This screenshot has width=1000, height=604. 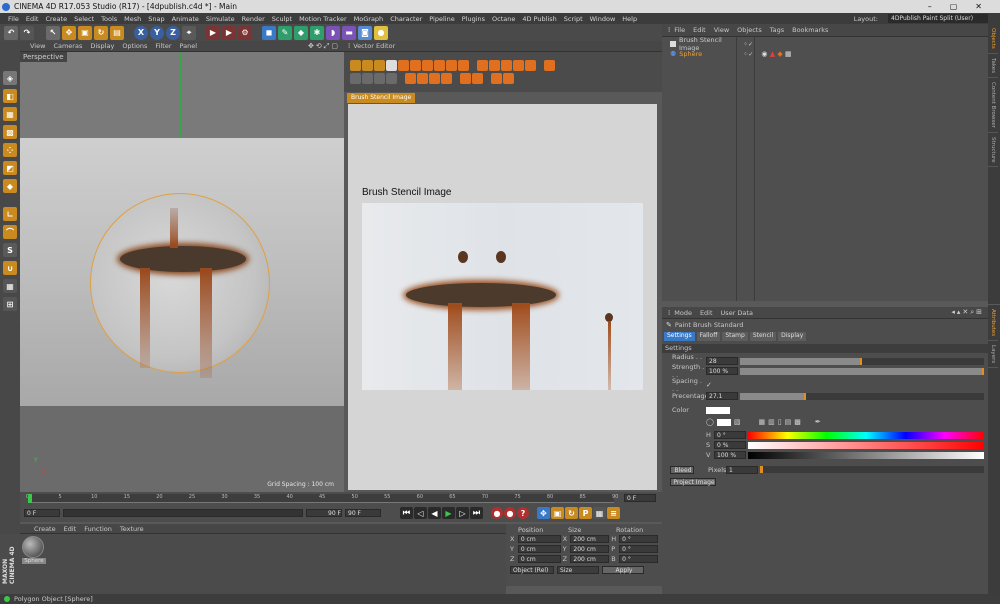 What do you see at coordinates (439, 65) in the screenshot?
I see `polygon-icon` at bounding box center [439, 65].